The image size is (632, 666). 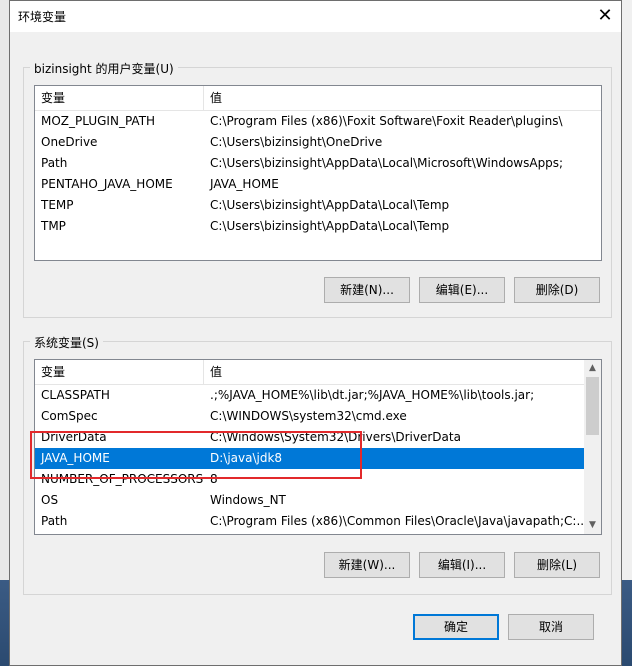 What do you see at coordinates (214, 479) in the screenshot?
I see `variable-value-cell: 8` at bounding box center [214, 479].